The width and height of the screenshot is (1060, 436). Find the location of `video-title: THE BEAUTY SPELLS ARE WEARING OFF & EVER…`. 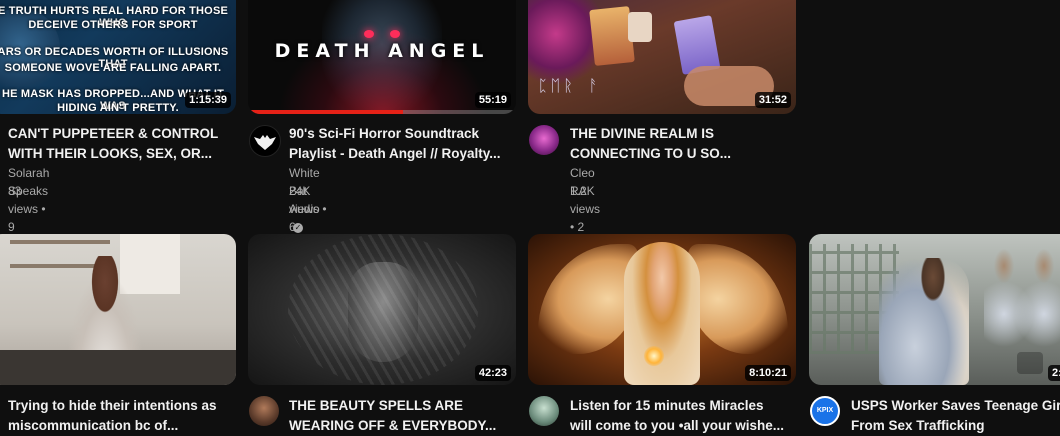

video-title: THE BEAUTY SPELLS ARE WEARING OFF & EVER… is located at coordinates (400, 416).